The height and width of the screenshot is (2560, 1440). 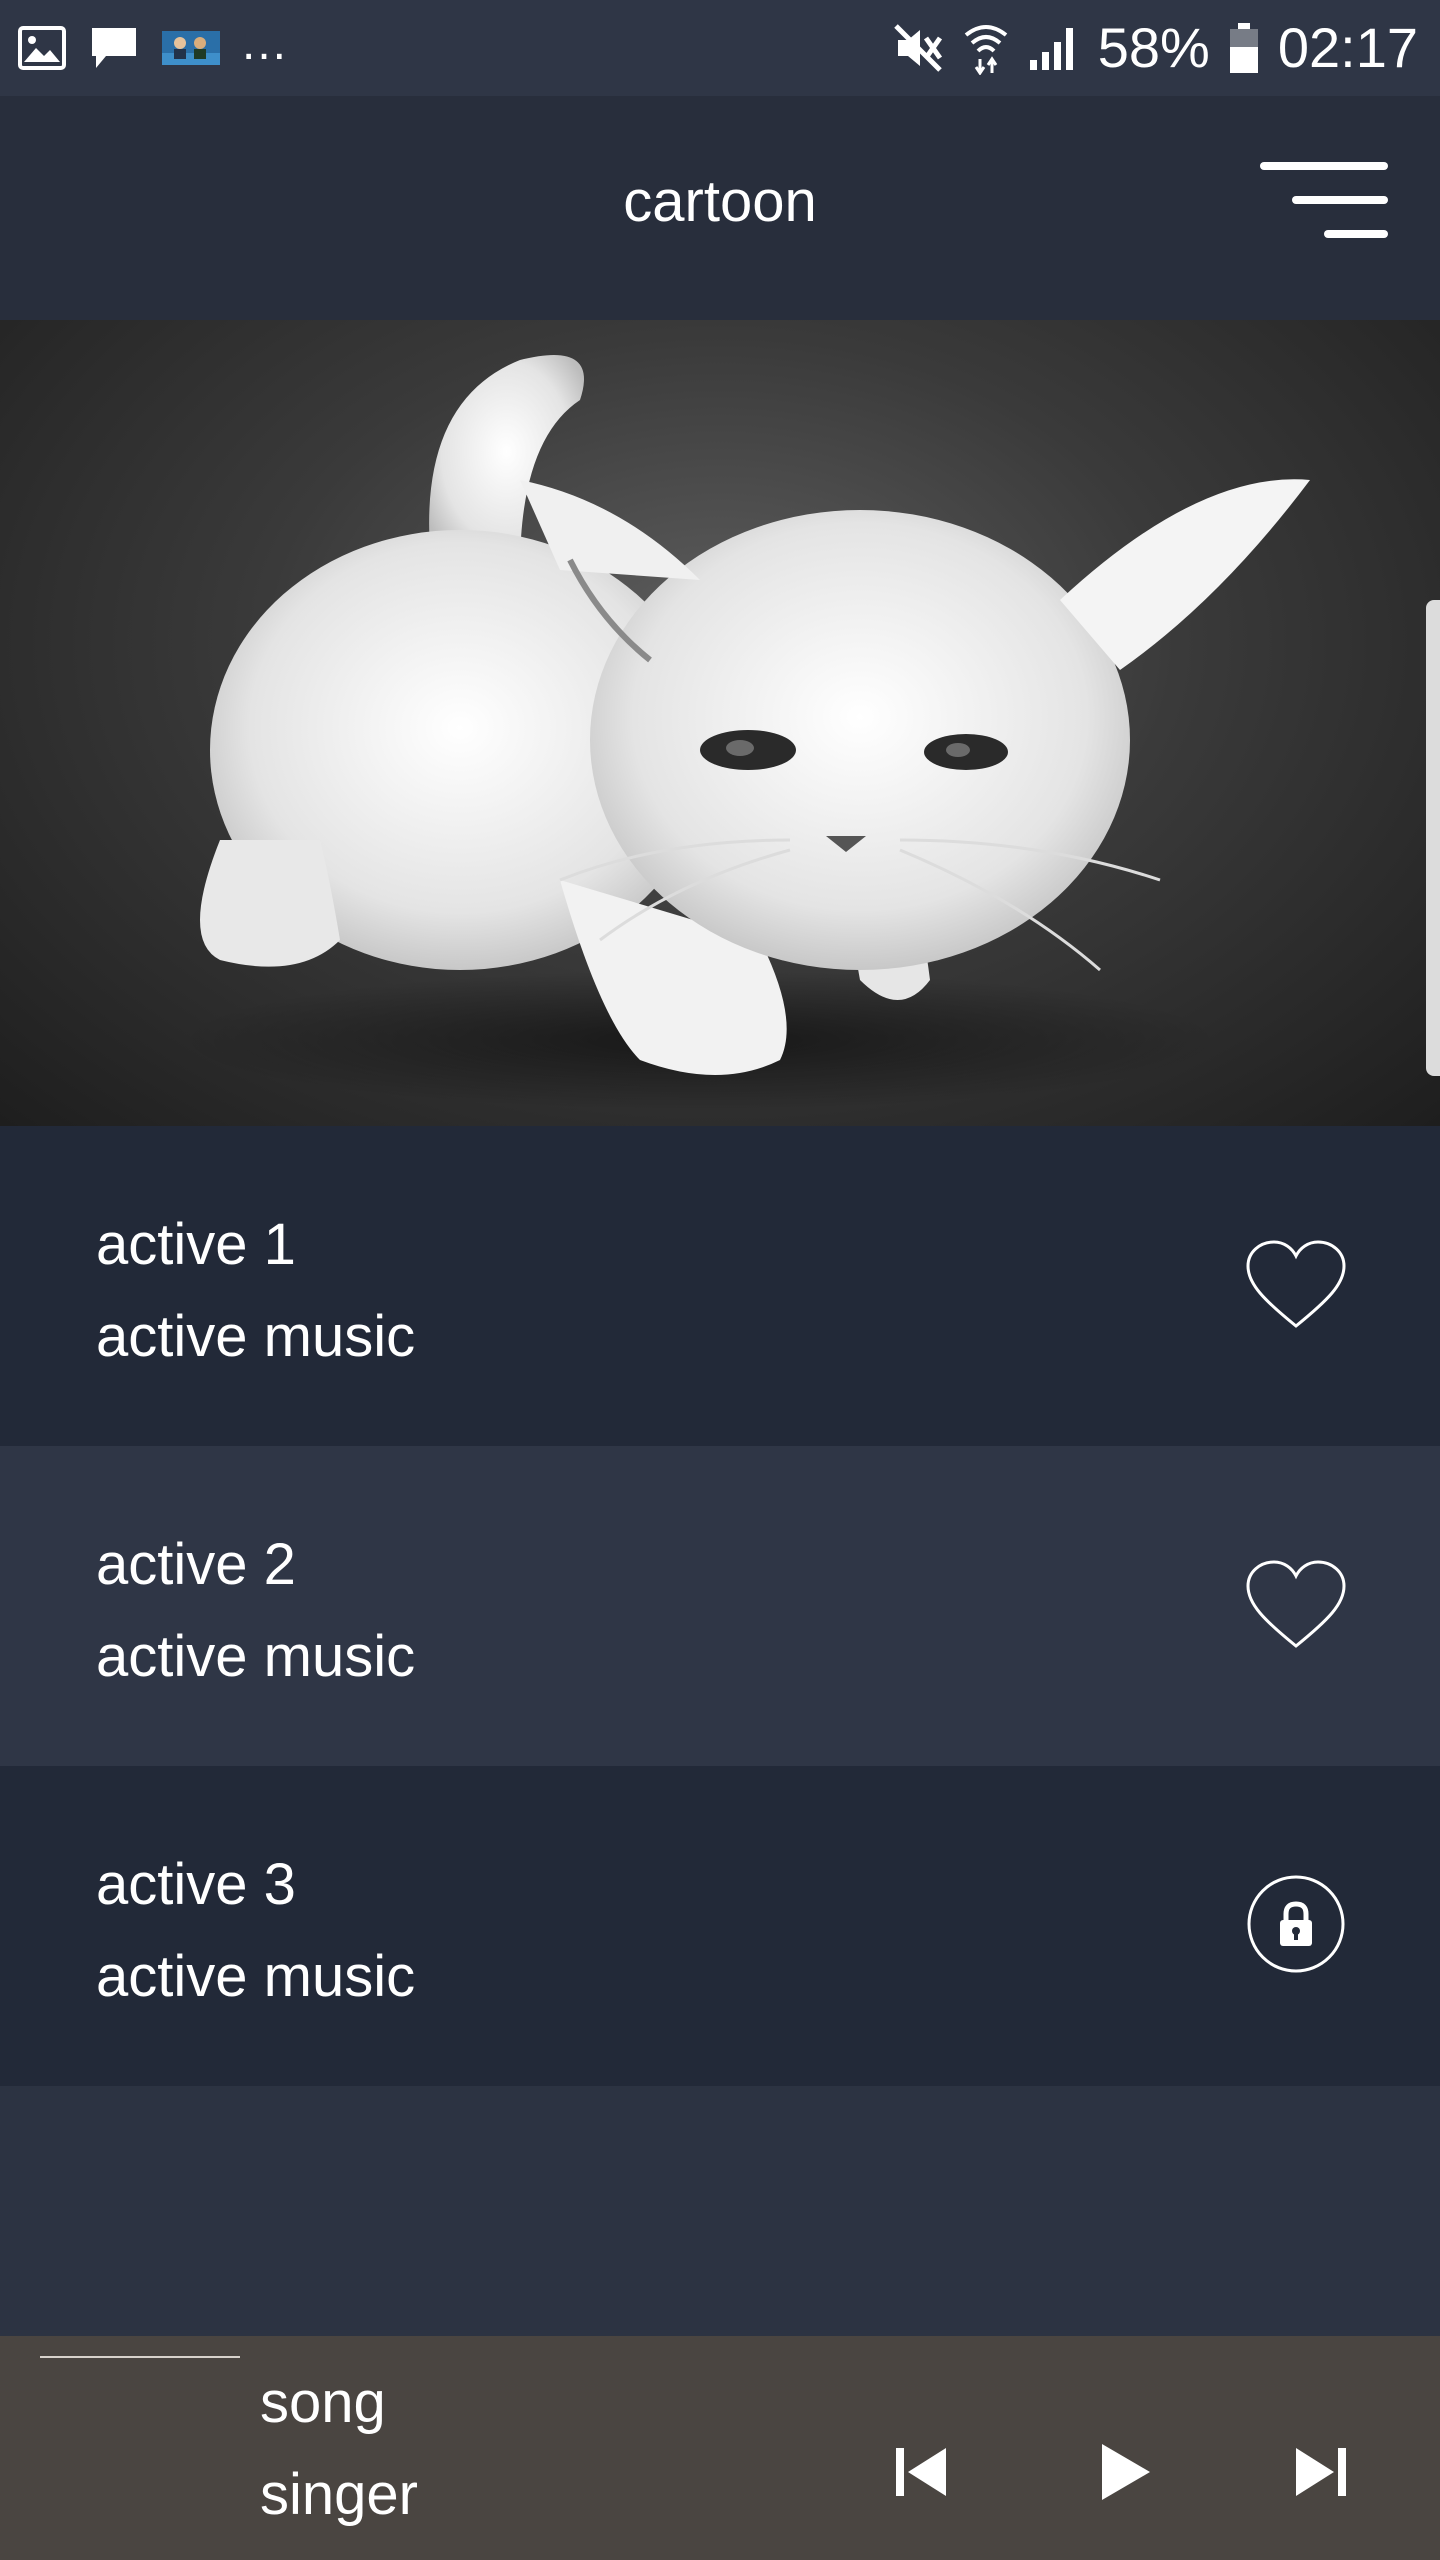 I want to click on play-button, so click(x=1124, y=2472).